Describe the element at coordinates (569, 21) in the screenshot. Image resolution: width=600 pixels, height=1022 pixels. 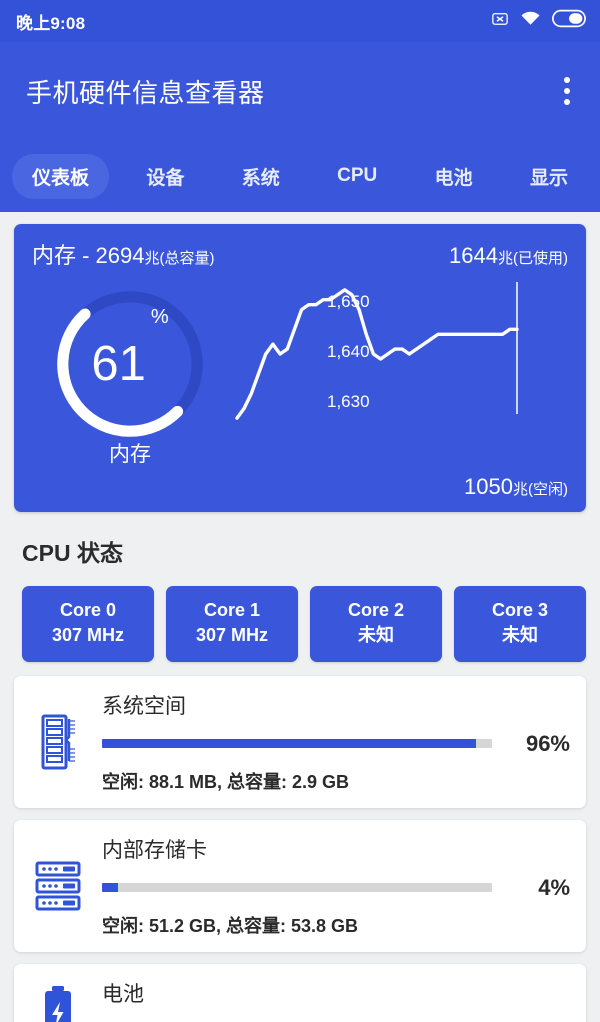
I see `battery-icon` at that location.